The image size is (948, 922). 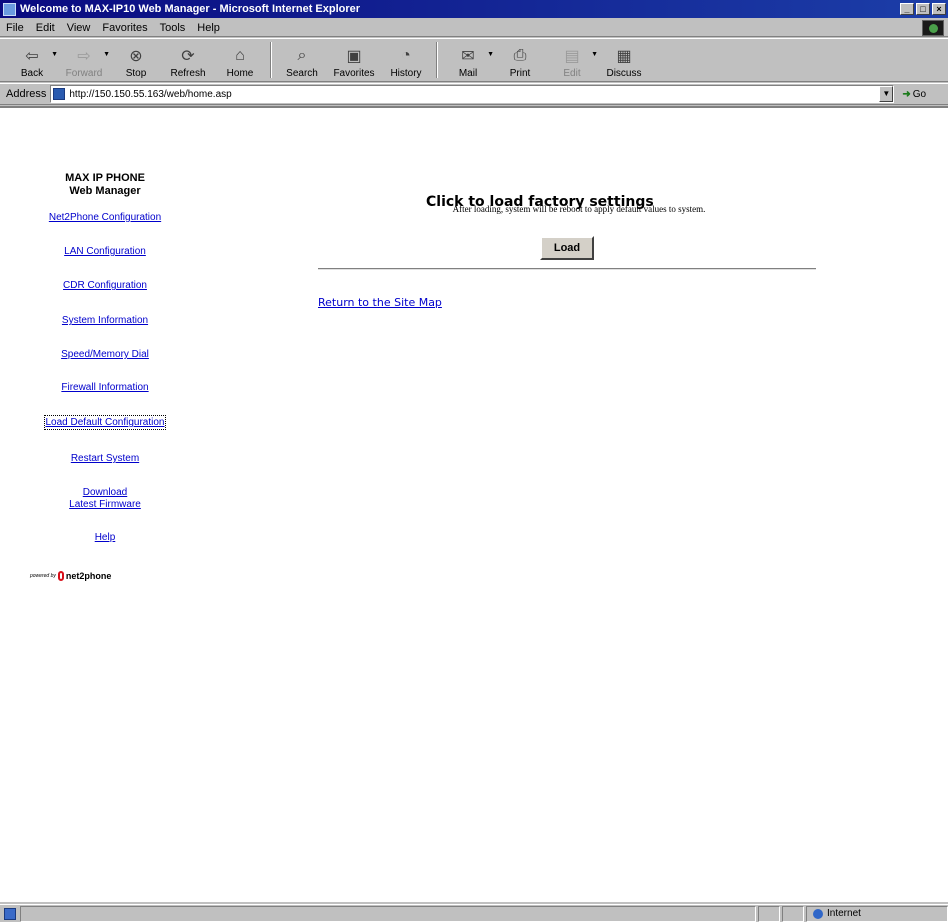 What do you see at coordinates (173, 28) in the screenshot?
I see `menu-tools: Tools` at bounding box center [173, 28].